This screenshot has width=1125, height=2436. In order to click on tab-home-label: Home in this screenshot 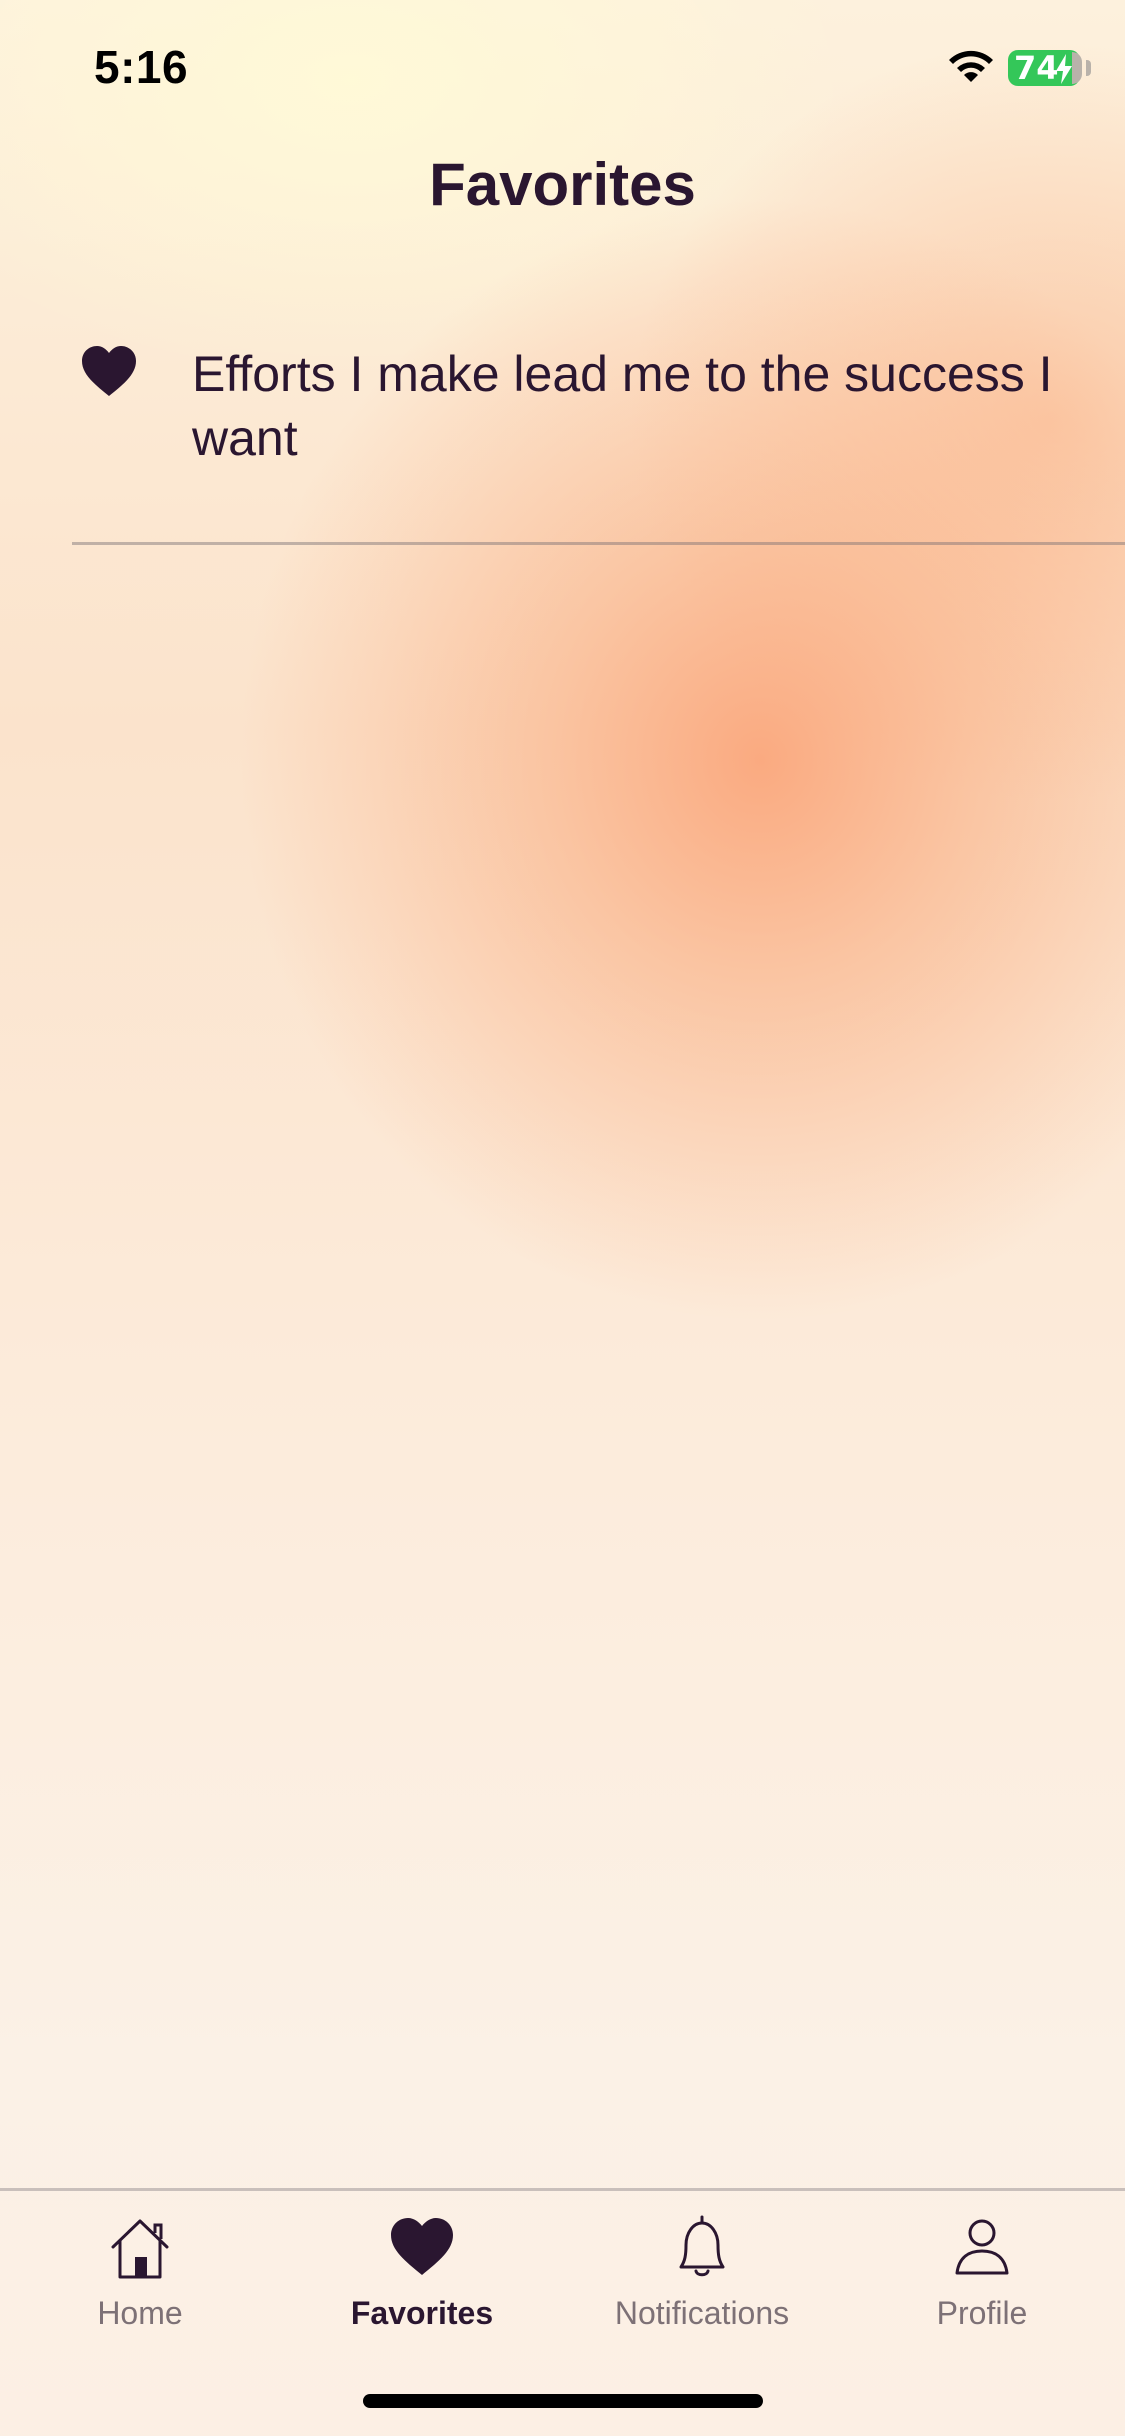, I will do `click(140, 2313)`.